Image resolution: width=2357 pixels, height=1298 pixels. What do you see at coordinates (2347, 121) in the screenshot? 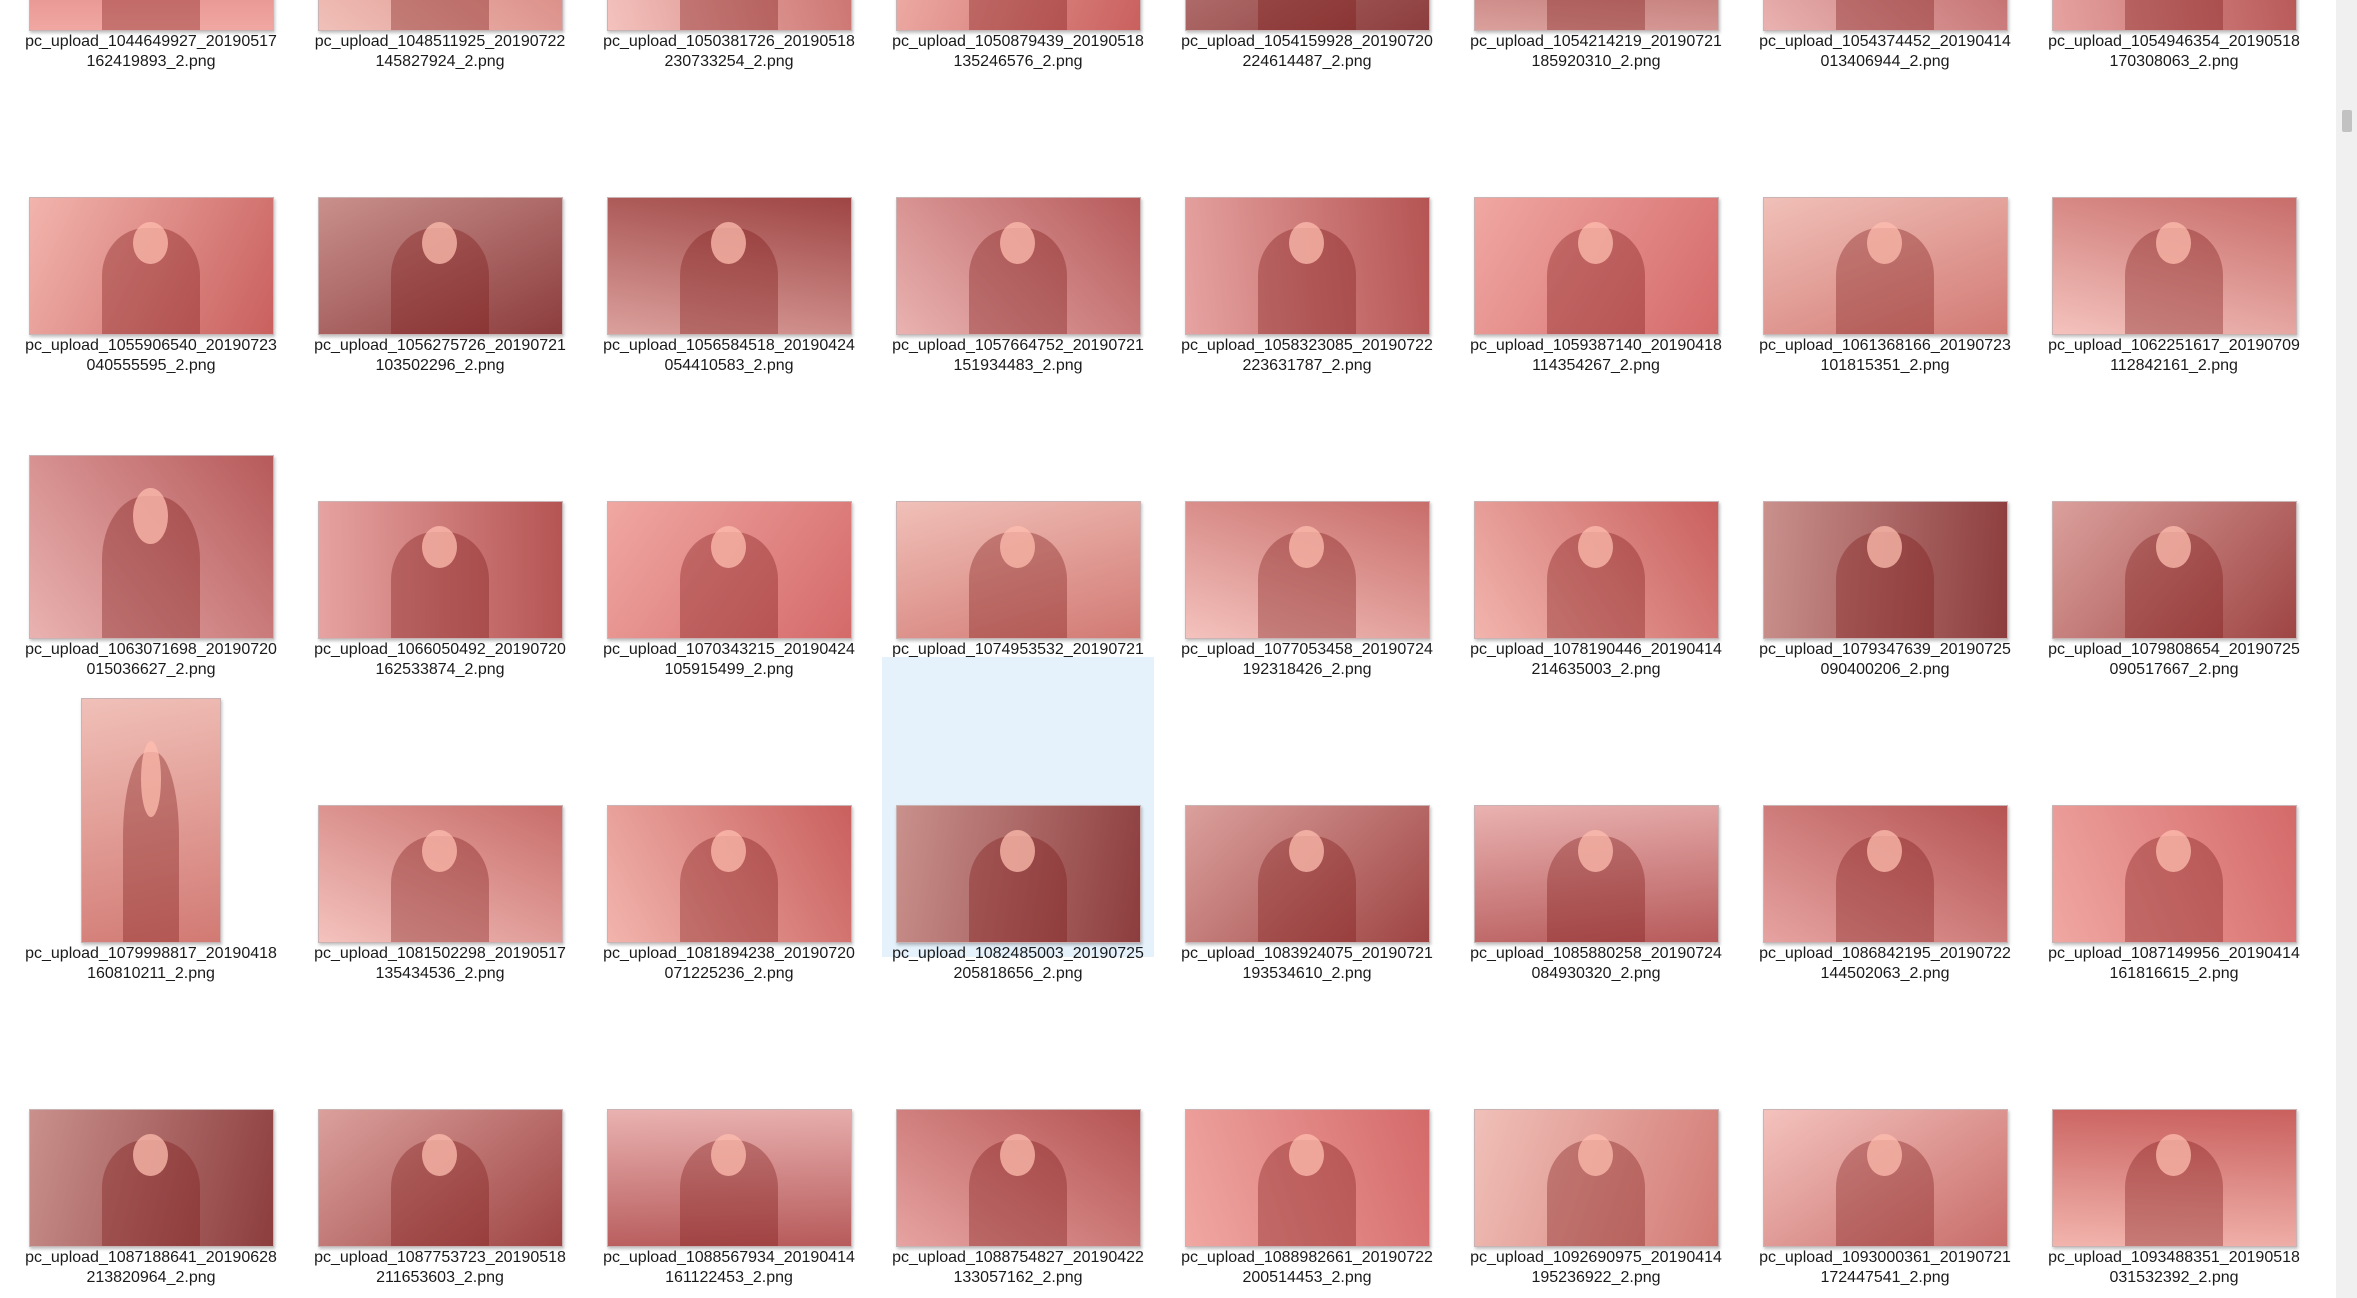
I see `scrollbar-thumb` at bounding box center [2347, 121].